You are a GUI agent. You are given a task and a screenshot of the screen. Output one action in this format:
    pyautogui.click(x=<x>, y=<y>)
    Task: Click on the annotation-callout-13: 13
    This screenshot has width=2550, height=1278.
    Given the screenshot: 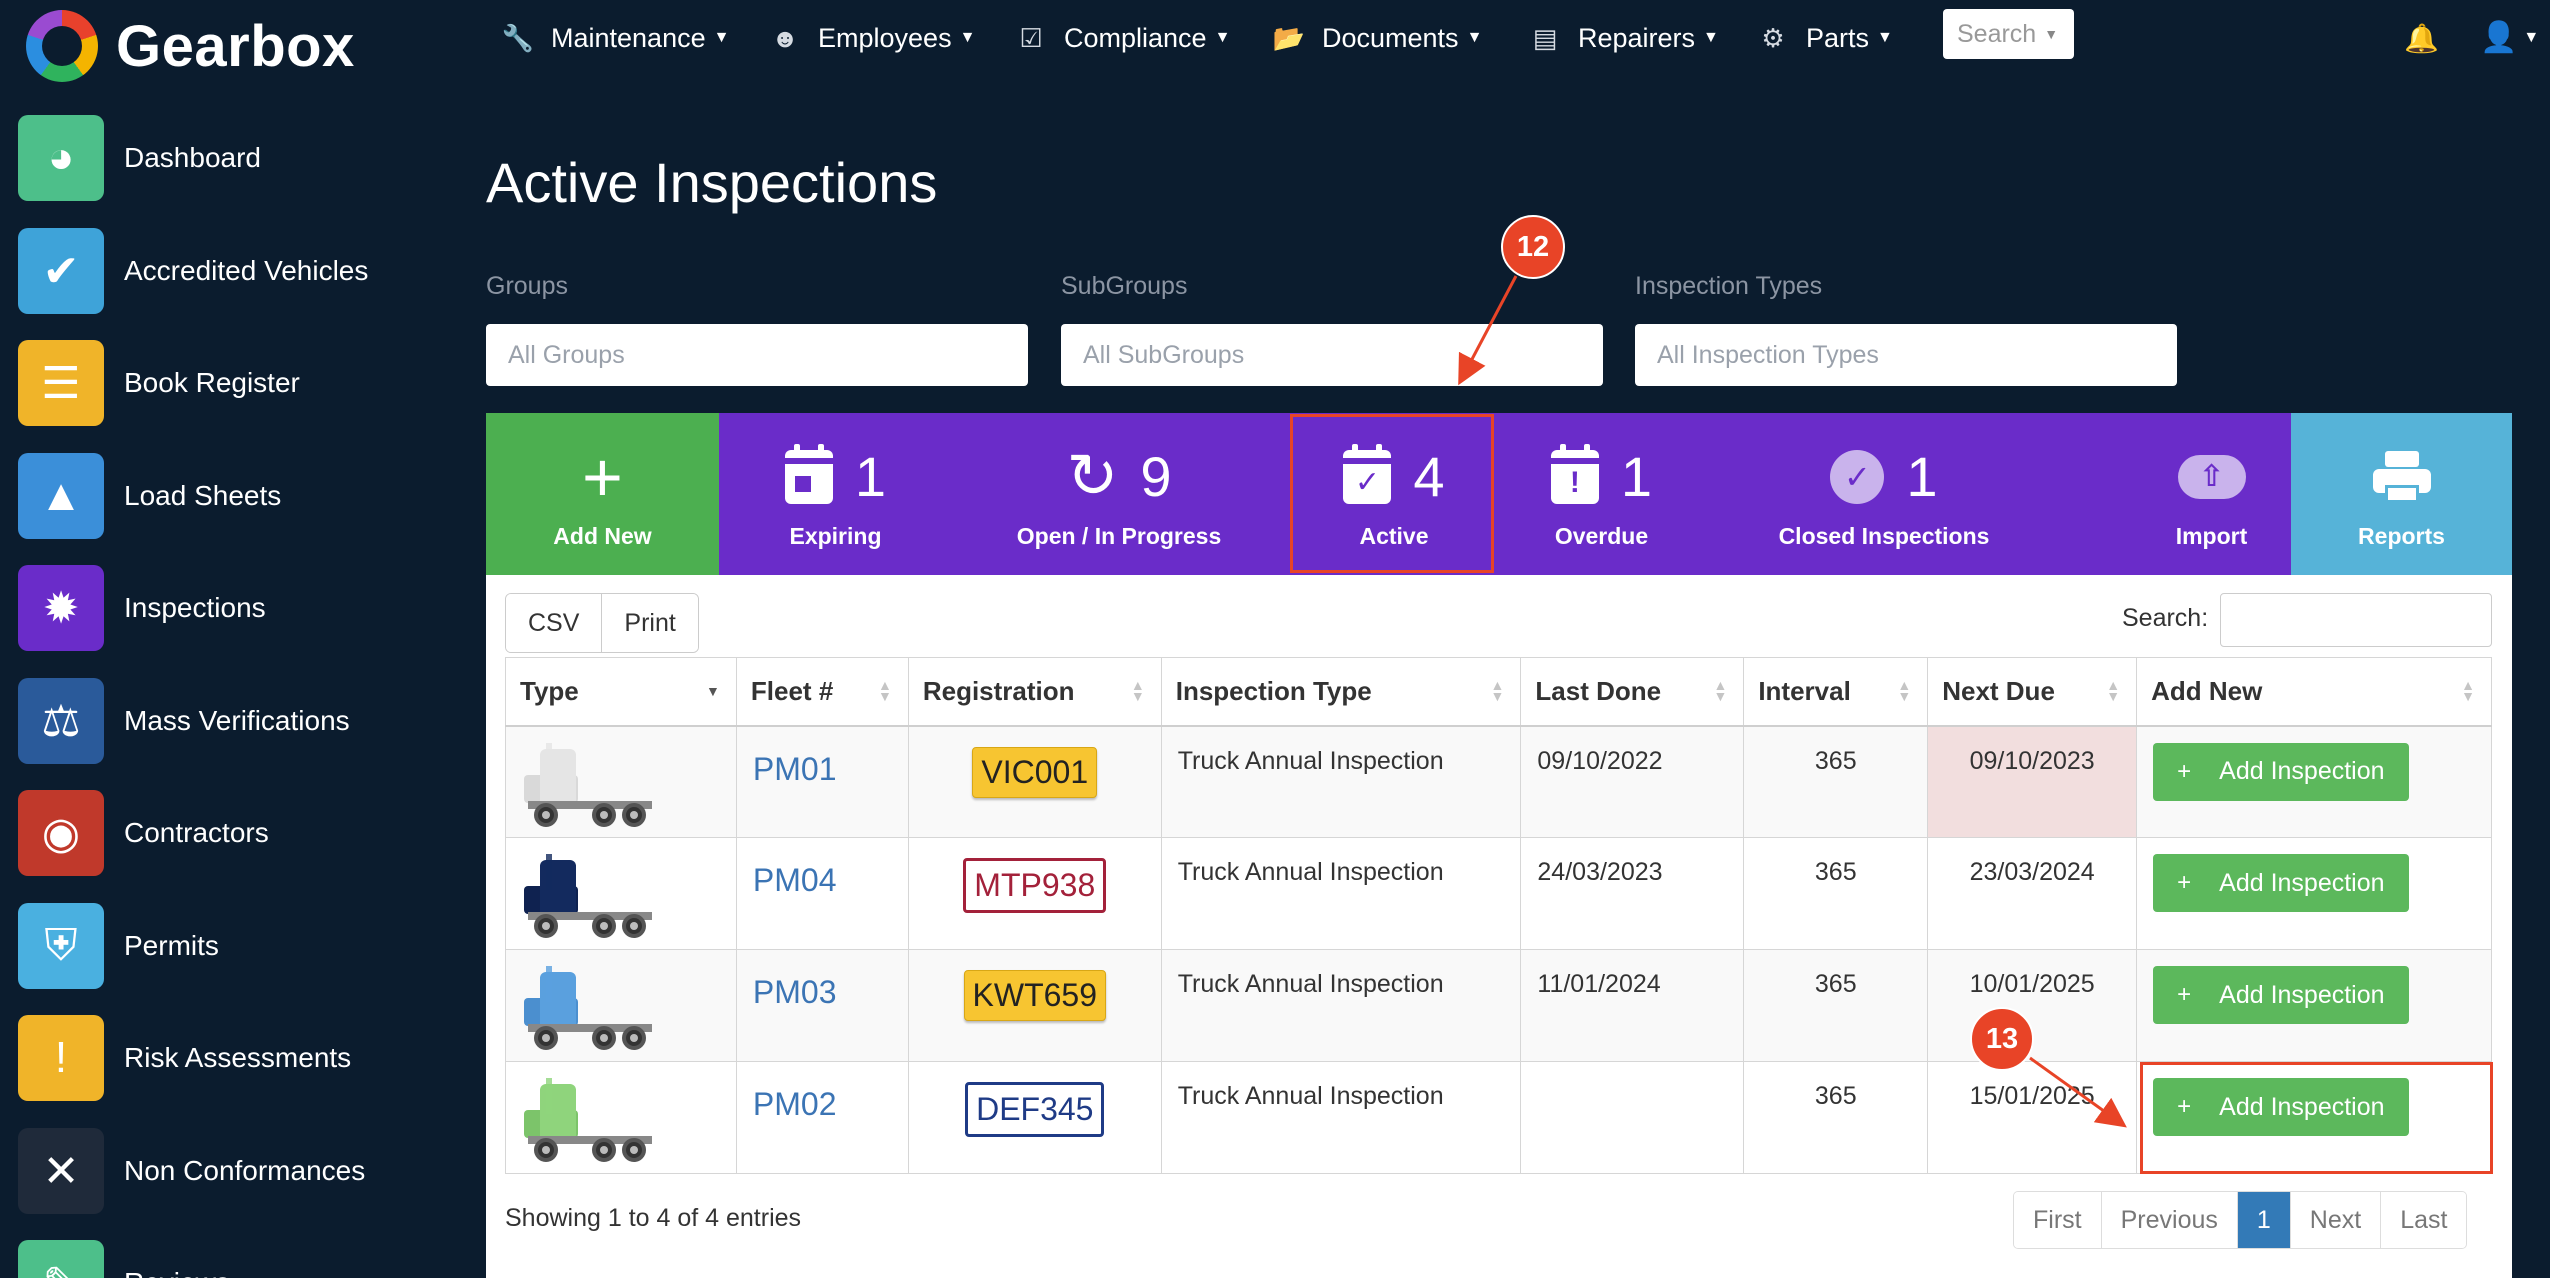 What is the action you would take?
    pyautogui.click(x=2002, y=1039)
    